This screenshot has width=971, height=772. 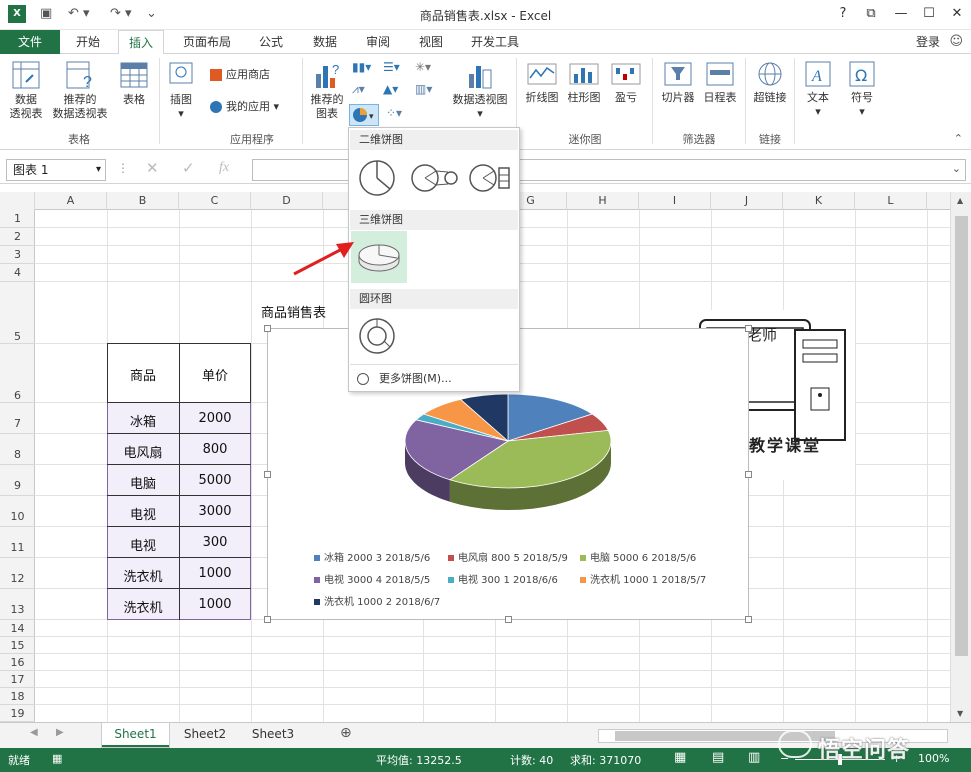 I want to click on row-header-6: 6, so click(x=17, y=373).